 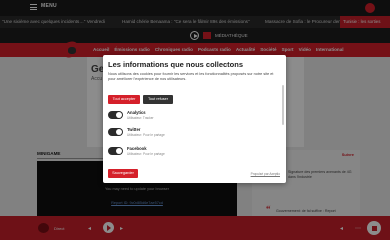 What do you see at coordinates (123, 173) in the screenshot?
I see `save-button: Sauvegarder` at bounding box center [123, 173].